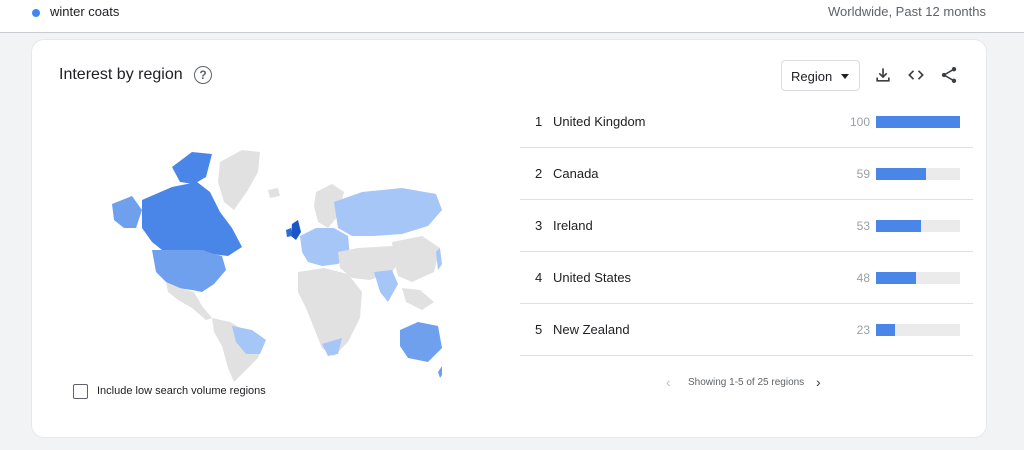 The height and width of the screenshot is (450, 1024). What do you see at coordinates (845, 76) in the screenshot?
I see `dropdown-caret-icon` at bounding box center [845, 76].